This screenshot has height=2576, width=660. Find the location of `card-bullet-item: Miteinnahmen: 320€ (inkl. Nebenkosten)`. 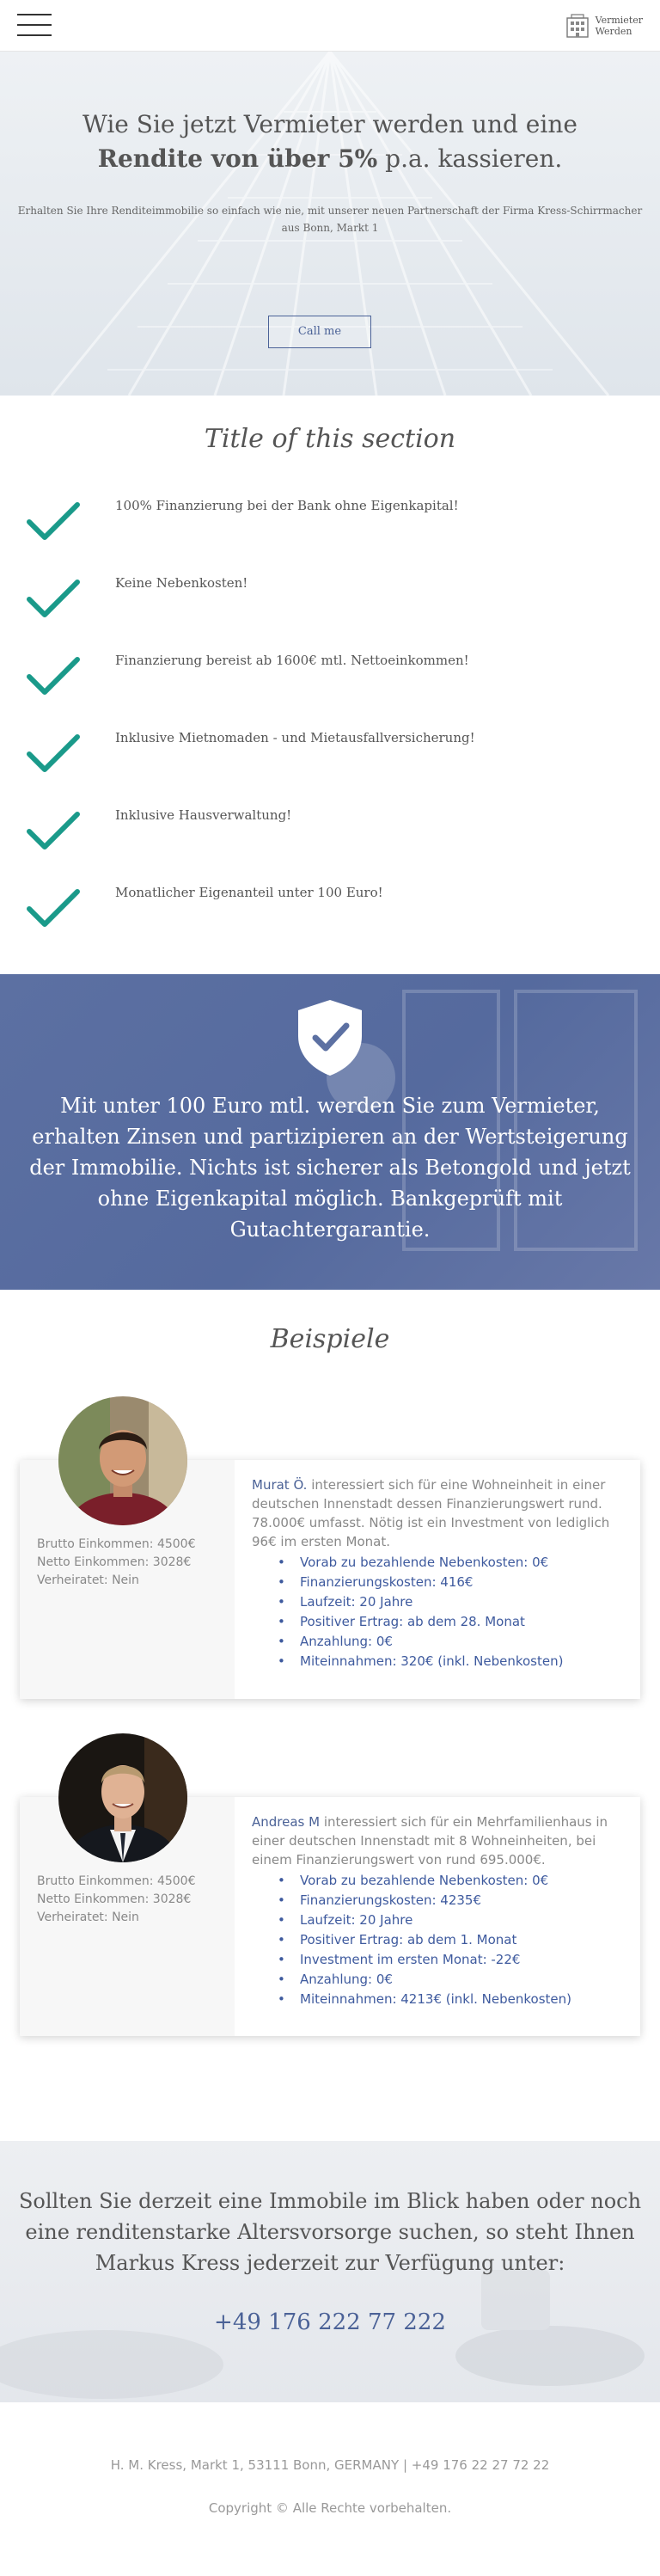

card-bullet-item: Miteinnahmen: 320€ (inkl. Nebenkosten) is located at coordinates (454, 1662).